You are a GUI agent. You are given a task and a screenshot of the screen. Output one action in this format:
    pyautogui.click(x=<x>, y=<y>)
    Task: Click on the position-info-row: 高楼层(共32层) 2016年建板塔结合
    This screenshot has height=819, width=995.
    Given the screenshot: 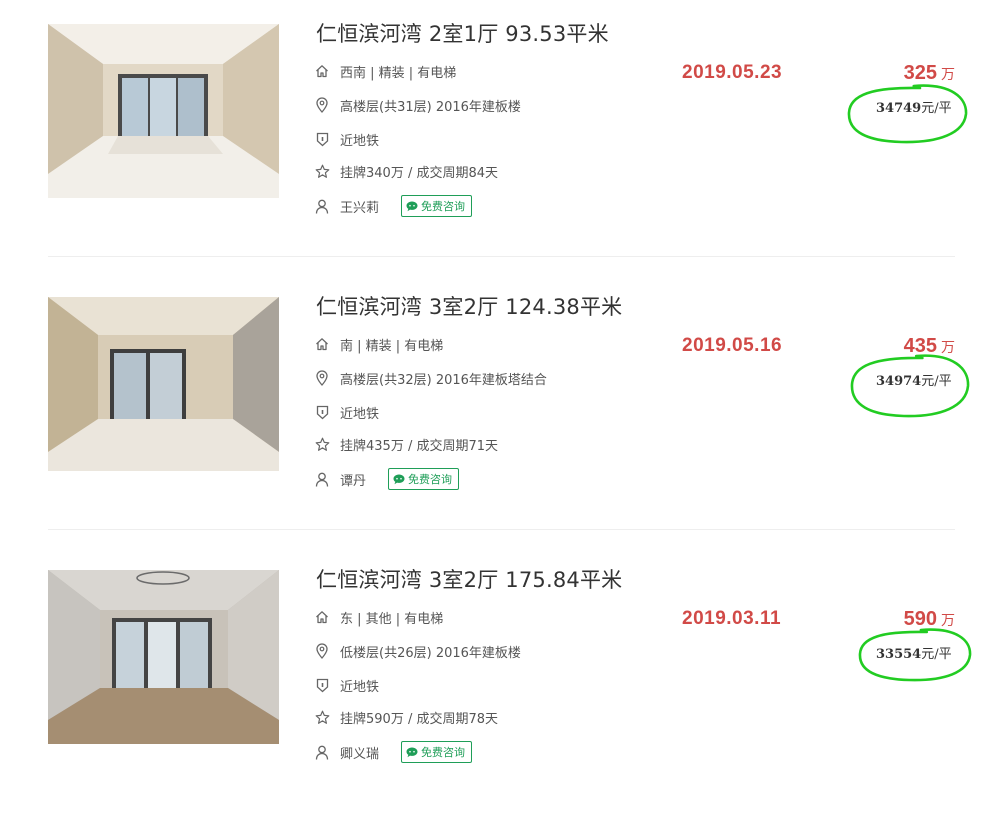 What is the action you would take?
    pyautogui.click(x=430, y=378)
    